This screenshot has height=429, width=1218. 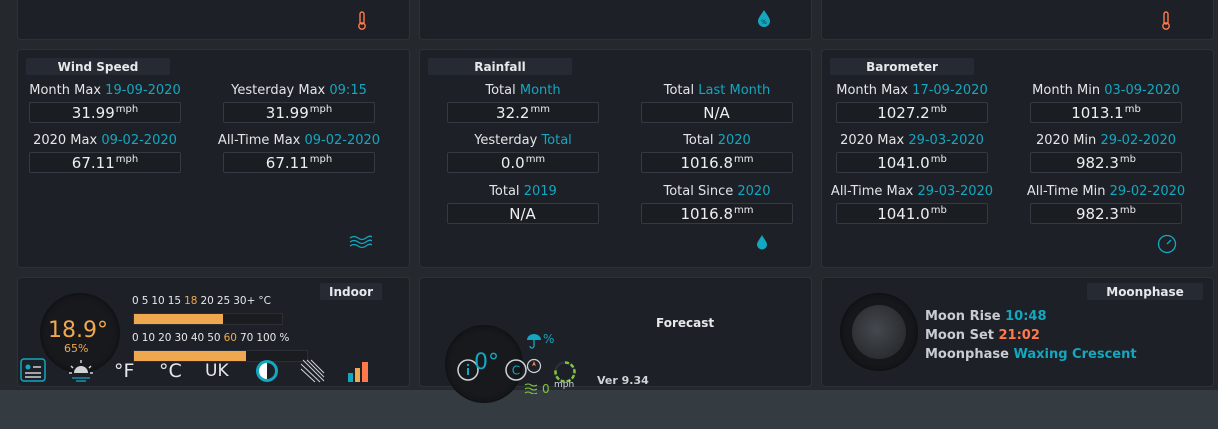 I want to click on forecast-wind-value: 0, so click(x=546, y=389).